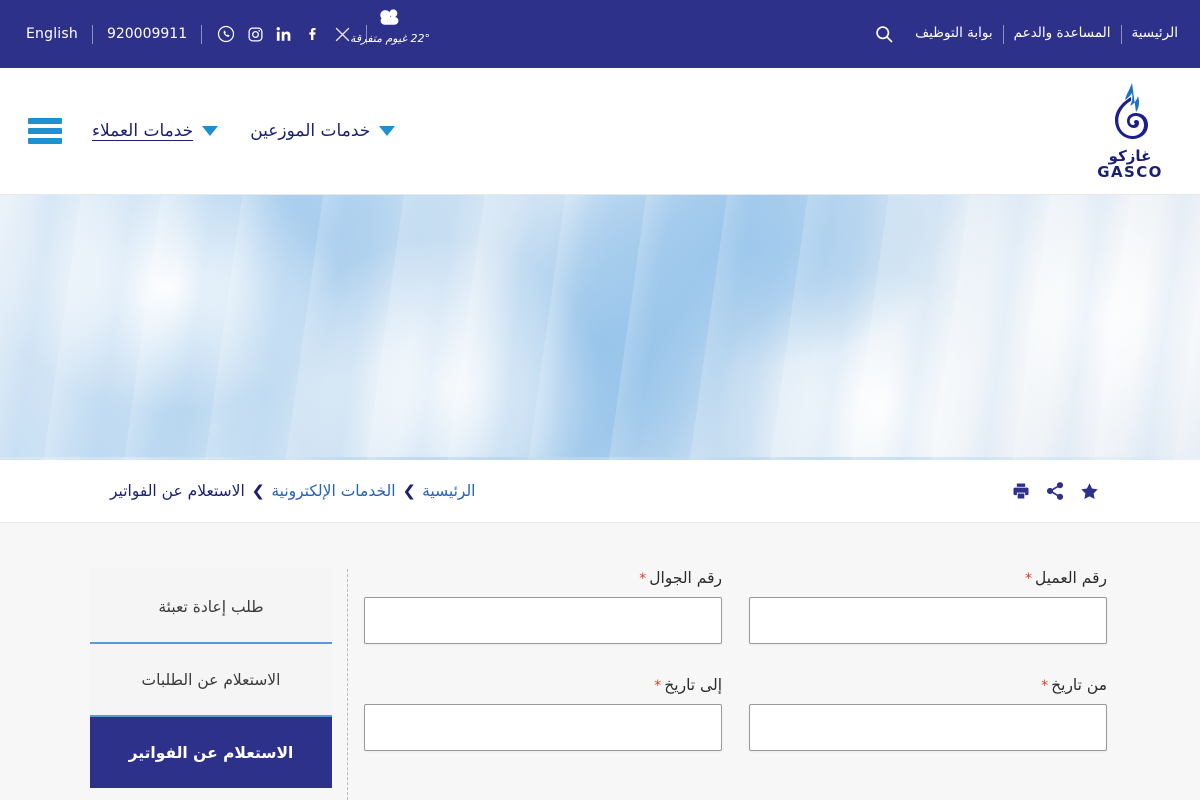 This screenshot has width=1200, height=800. I want to click on nav-item-distributor-services: خدمات الموزعين, so click(322, 131).